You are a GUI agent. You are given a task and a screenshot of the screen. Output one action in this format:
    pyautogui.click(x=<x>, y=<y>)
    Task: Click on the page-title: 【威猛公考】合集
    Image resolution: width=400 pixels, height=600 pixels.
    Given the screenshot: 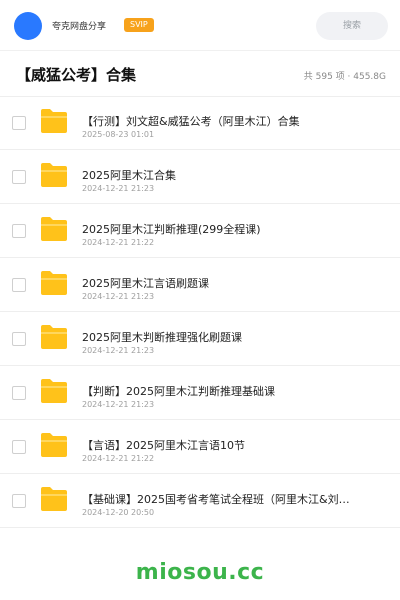 What is the action you would take?
    pyautogui.click(x=76, y=75)
    